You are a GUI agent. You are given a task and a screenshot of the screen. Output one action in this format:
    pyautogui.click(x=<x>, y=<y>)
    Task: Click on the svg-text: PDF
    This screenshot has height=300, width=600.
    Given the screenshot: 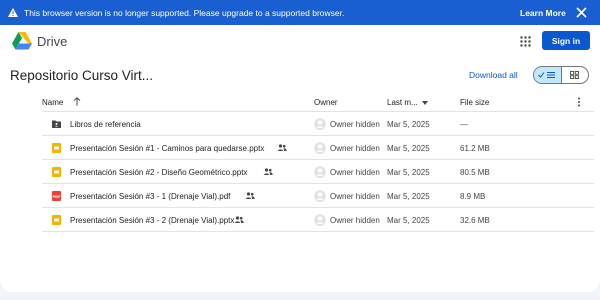 What is the action you would take?
    pyautogui.click(x=56, y=197)
    